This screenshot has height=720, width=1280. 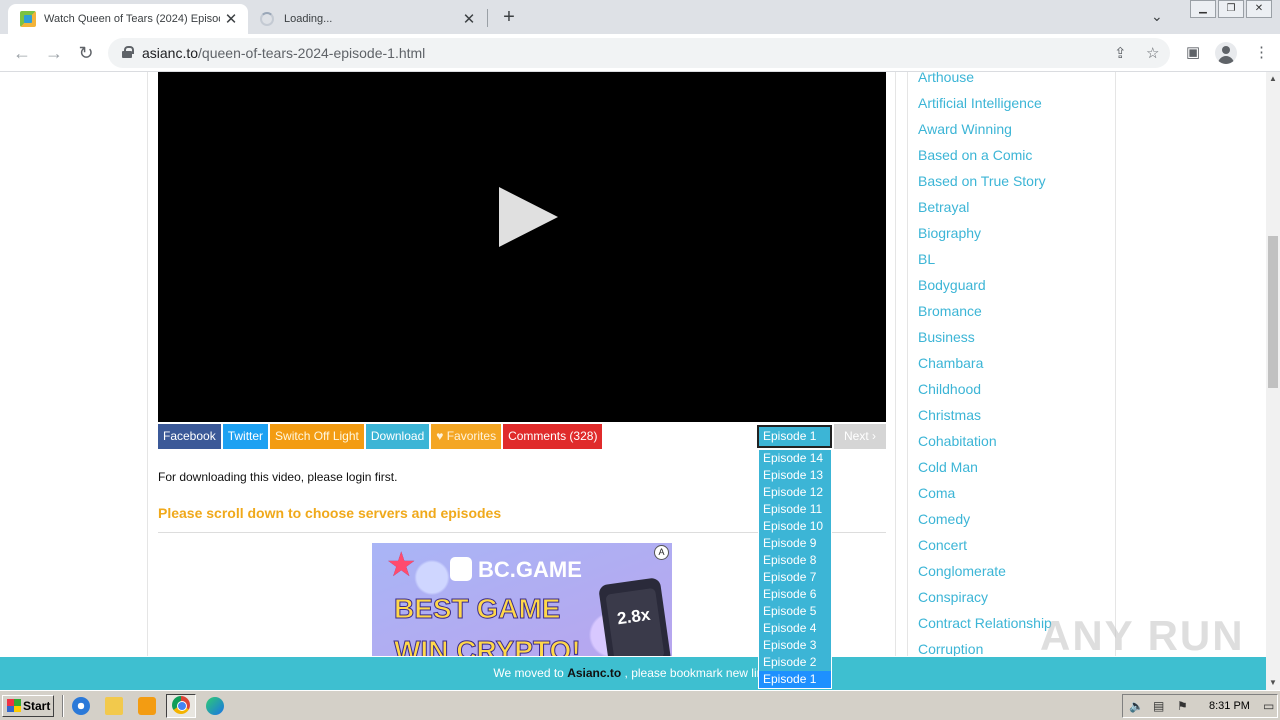 I want to click on ad-subheadline: WIN CRYPTO!, so click(x=488, y=646).